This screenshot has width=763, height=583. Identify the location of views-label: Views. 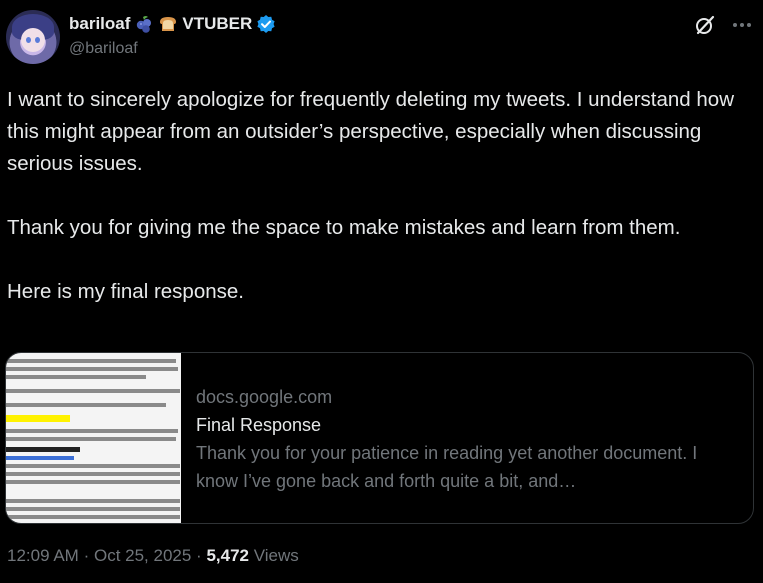
(276, 555).